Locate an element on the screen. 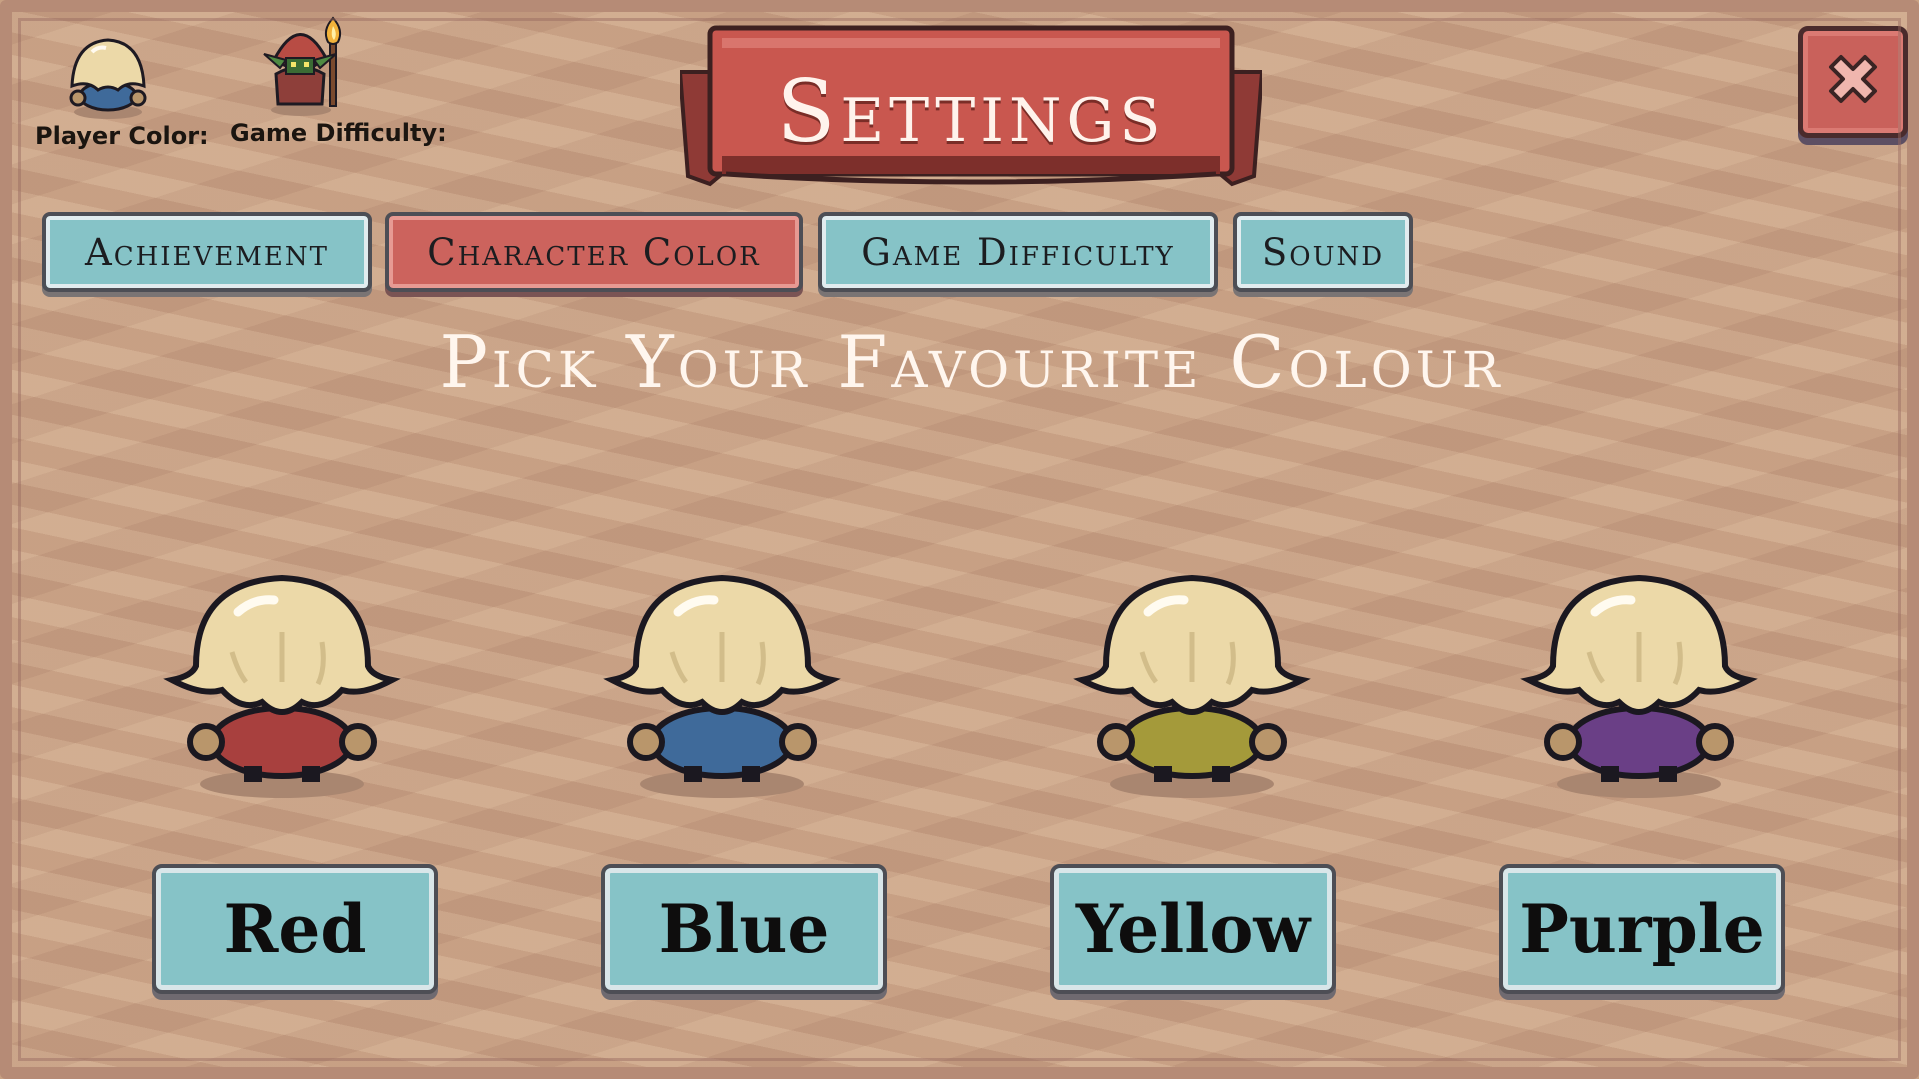  game-difficulty-label: Game Difficulty: is located at coordinates (338, 133).